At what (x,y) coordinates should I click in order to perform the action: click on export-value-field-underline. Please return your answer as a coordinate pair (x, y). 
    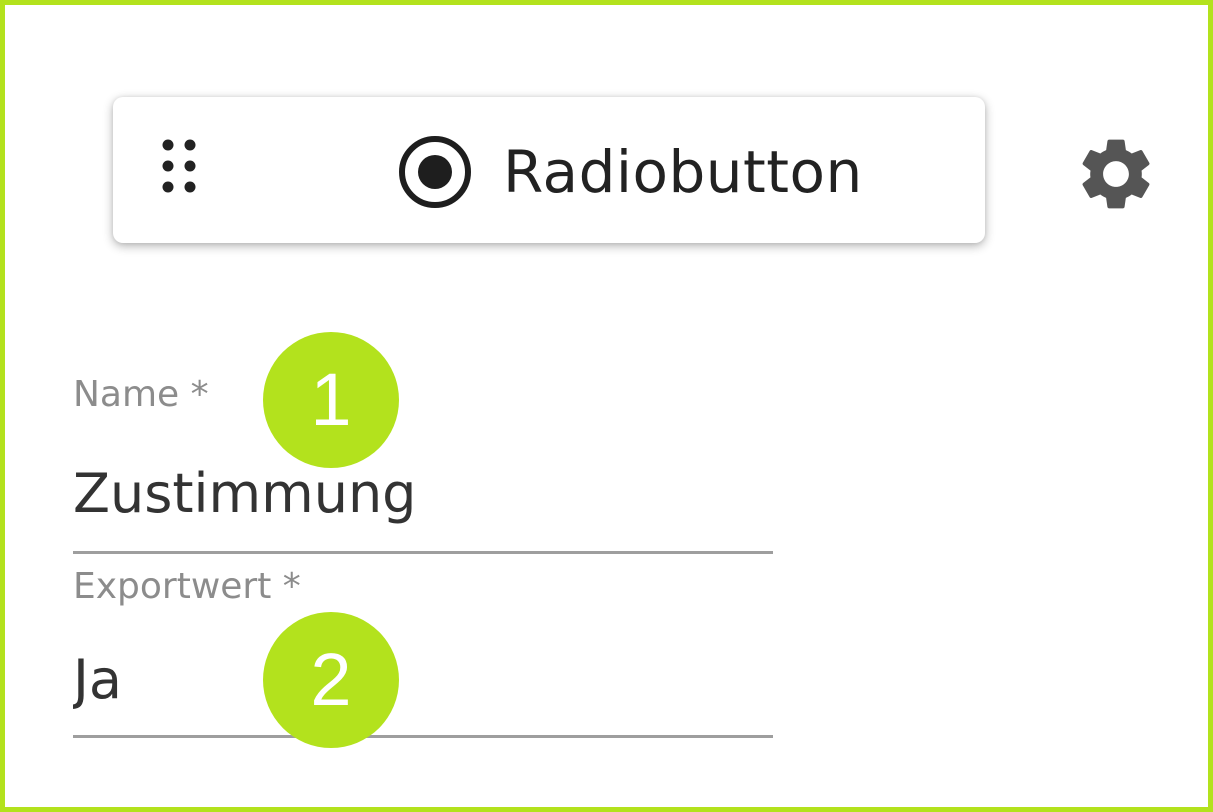
    Looking at the image, I should click on (423, 736).